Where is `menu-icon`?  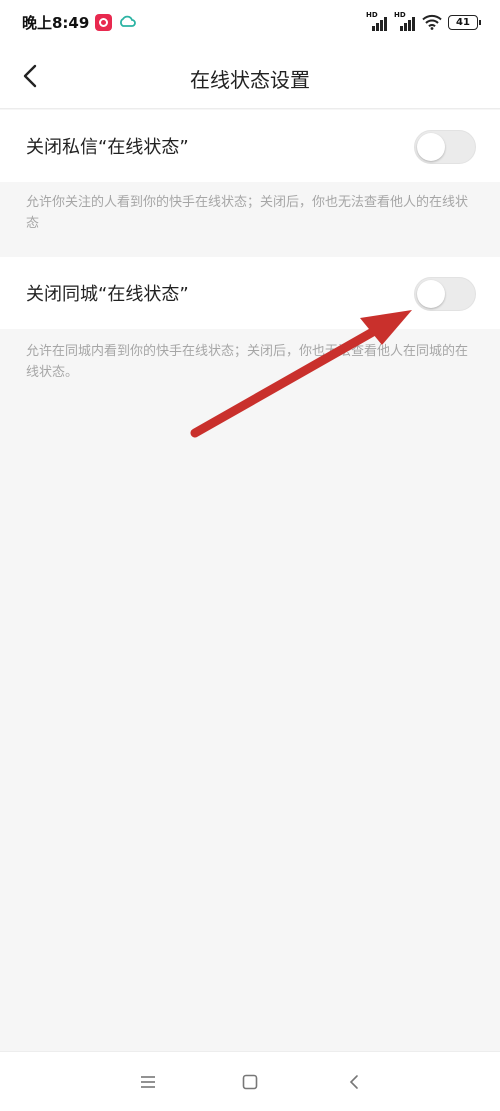 menu-icon is located at coordinates (148, 1082).